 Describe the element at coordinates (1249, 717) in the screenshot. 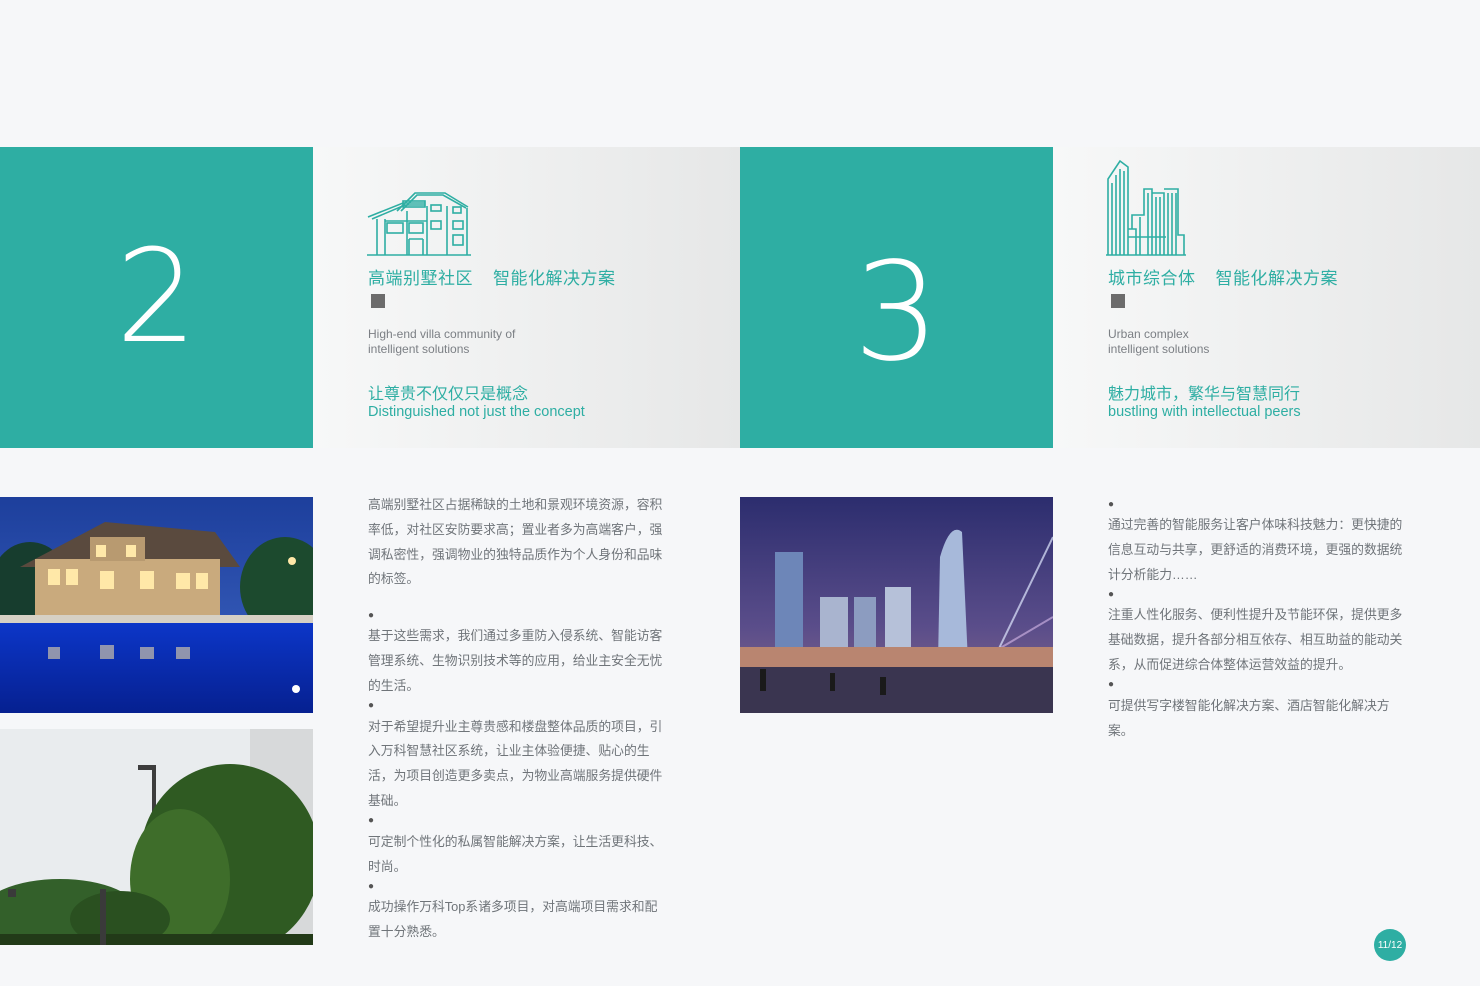

I see `urban-point-3: 可提供写字楼智能化解决方案、酒店智能化解决方案。` at that location.